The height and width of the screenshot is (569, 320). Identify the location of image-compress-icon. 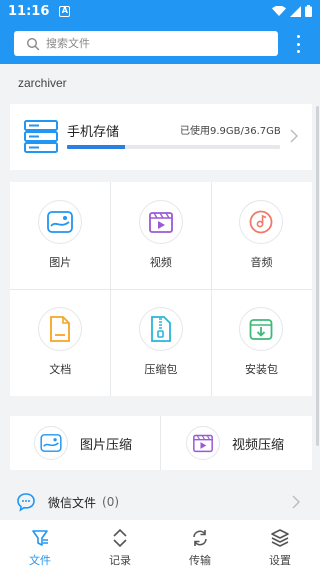
(51, 443).